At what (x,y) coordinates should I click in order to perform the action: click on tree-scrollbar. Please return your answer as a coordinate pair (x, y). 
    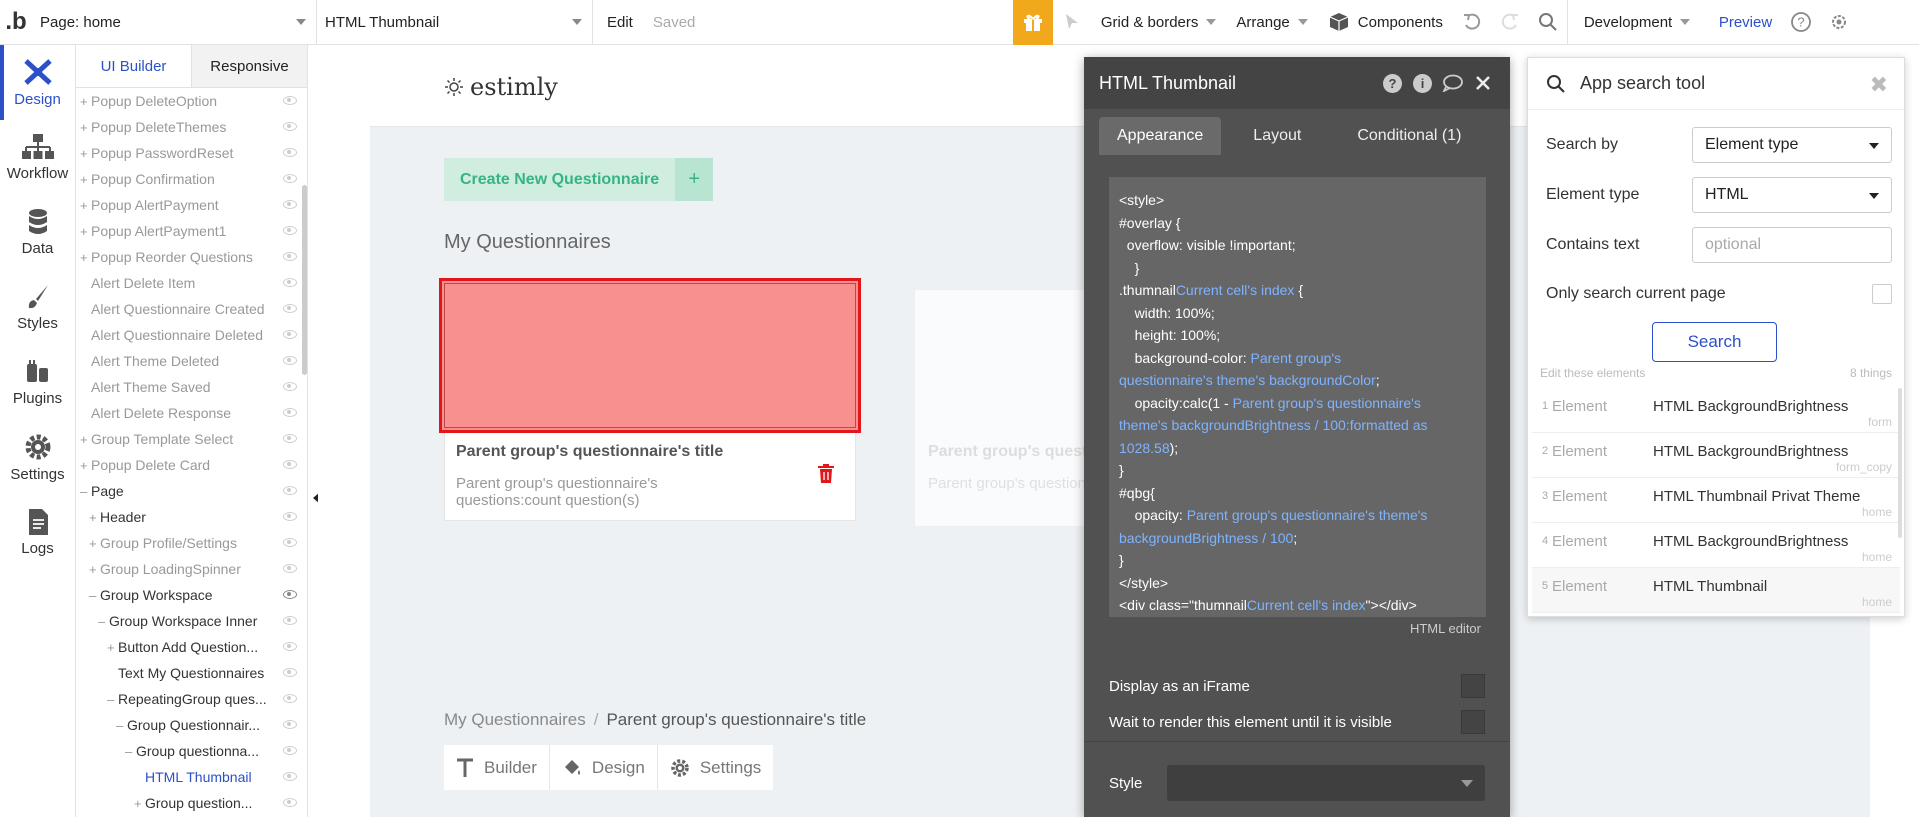
    Looking at the image, I should click on (304, 280).